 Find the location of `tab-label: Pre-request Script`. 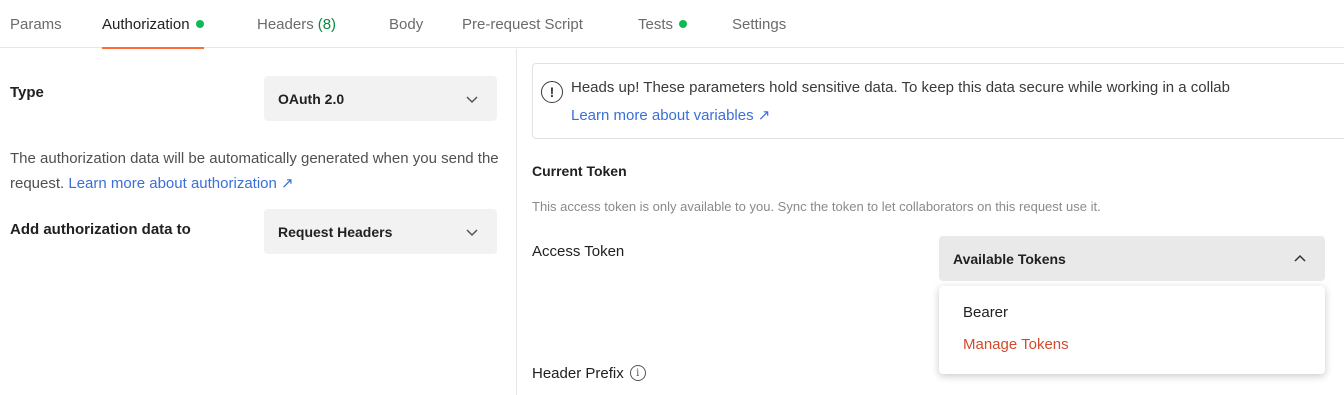

tab-label: Pre-request Script is located at coordinates (522, 24).